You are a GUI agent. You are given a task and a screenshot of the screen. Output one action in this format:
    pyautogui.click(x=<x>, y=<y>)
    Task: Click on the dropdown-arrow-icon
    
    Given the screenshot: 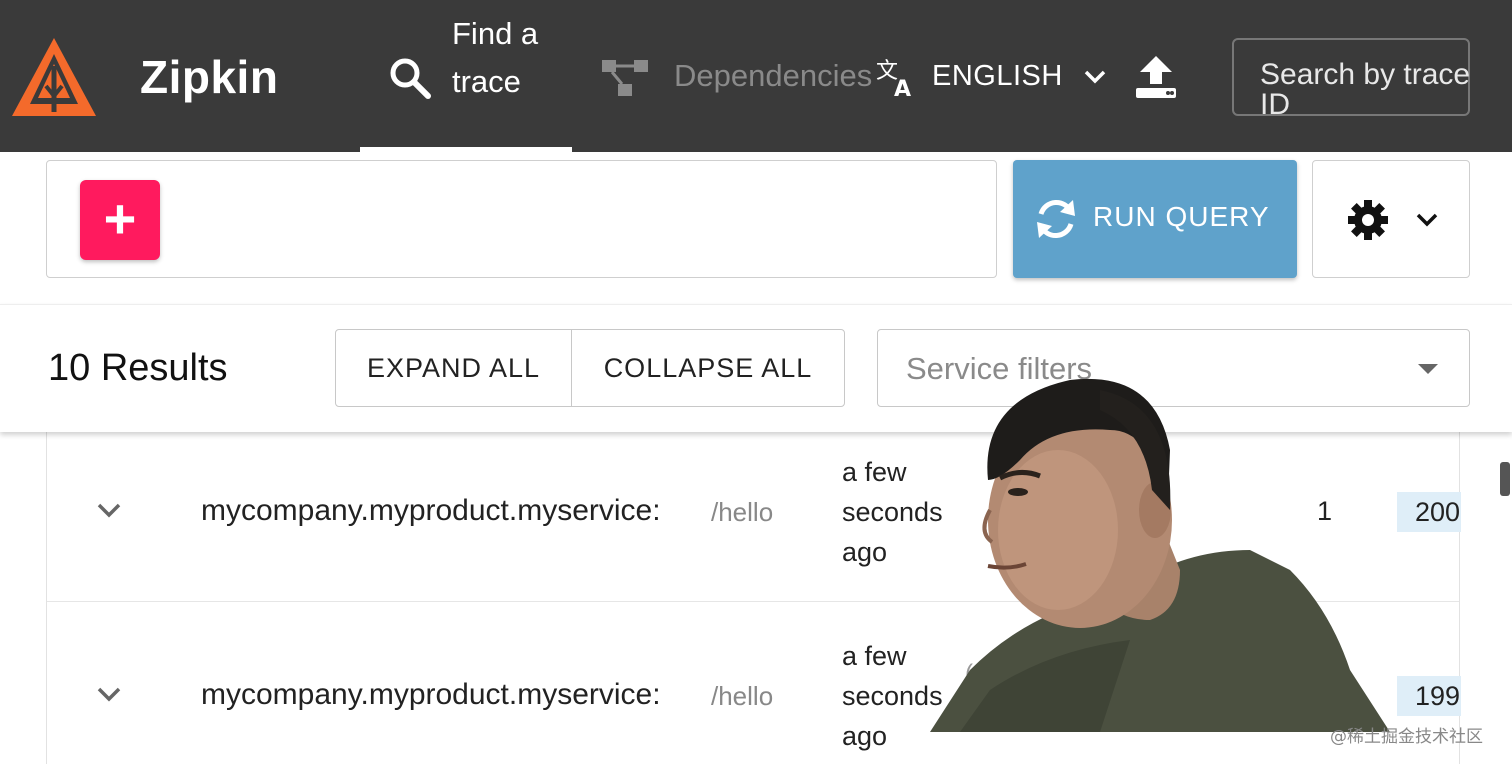 What is the action you would take?
    pyautogui.click(x=1428, y=369)
    